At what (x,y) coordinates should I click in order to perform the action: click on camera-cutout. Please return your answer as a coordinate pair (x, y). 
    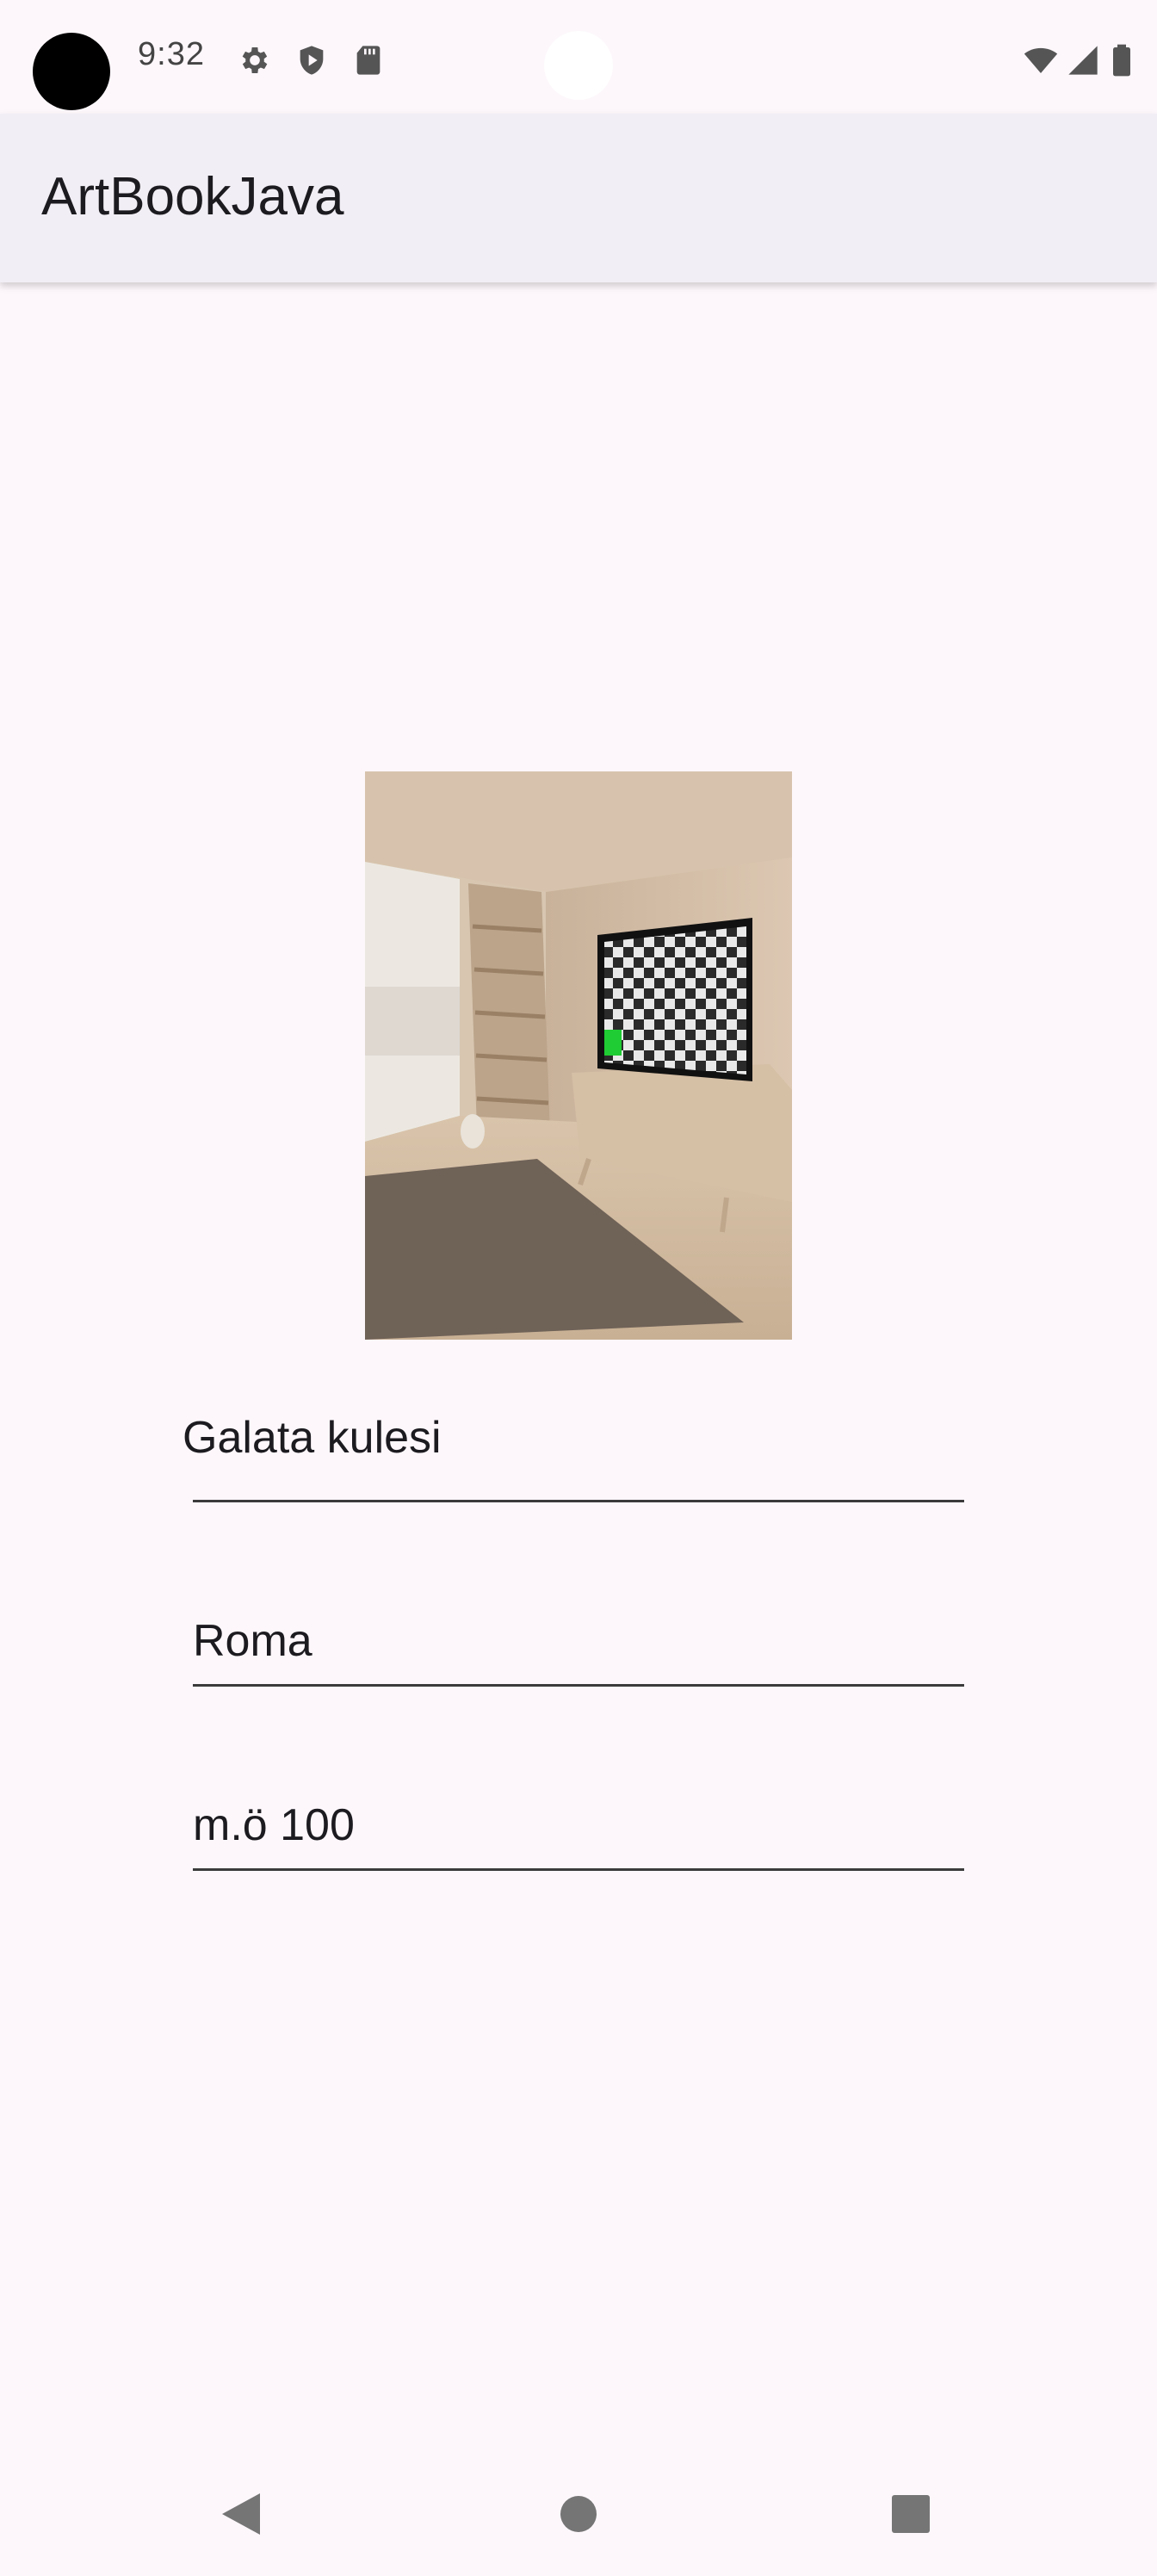
    Looking at the image, I should click on (72, 71).